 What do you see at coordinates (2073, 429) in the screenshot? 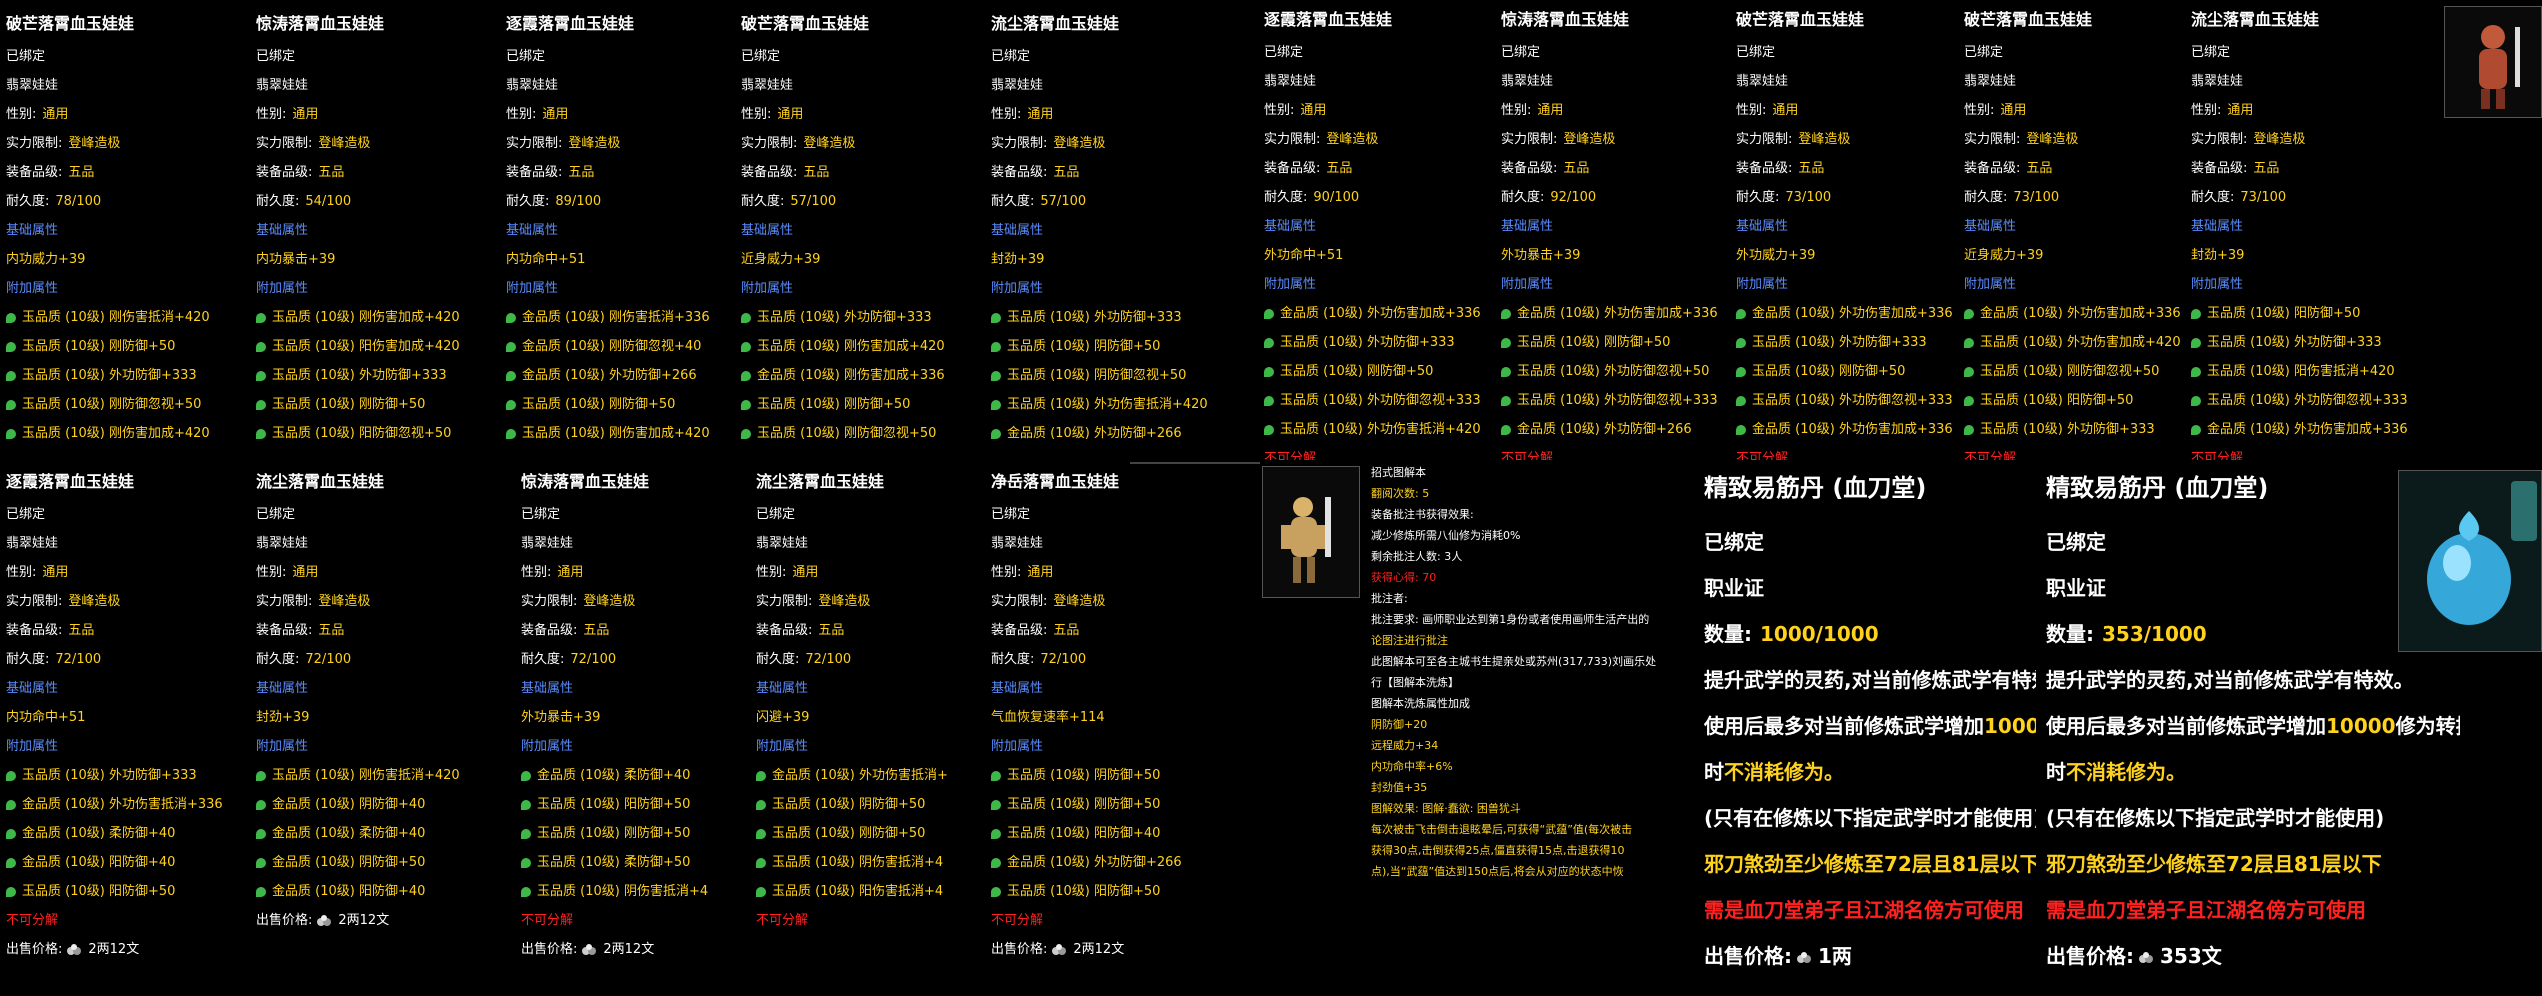
I see `jade-slot: 玉品质 (10级) 外功防御+333` at bounding box center [2073, 429].